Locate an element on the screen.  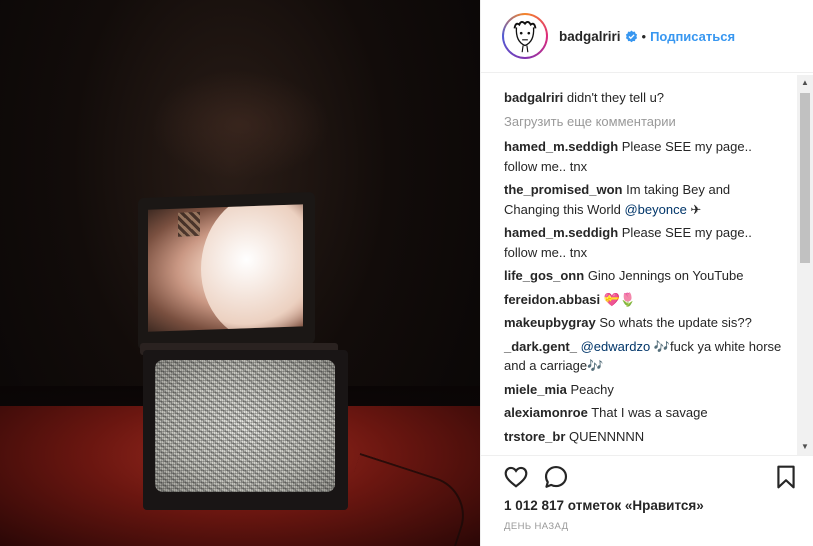
action-bar is located at coordinates (647, 477).